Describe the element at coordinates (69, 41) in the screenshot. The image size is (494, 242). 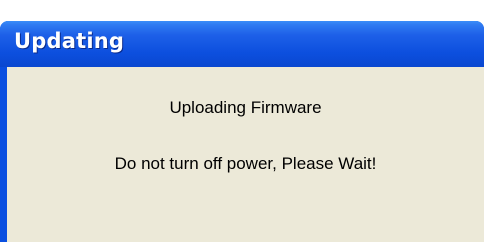
I see `window-title: Updating` at that location.